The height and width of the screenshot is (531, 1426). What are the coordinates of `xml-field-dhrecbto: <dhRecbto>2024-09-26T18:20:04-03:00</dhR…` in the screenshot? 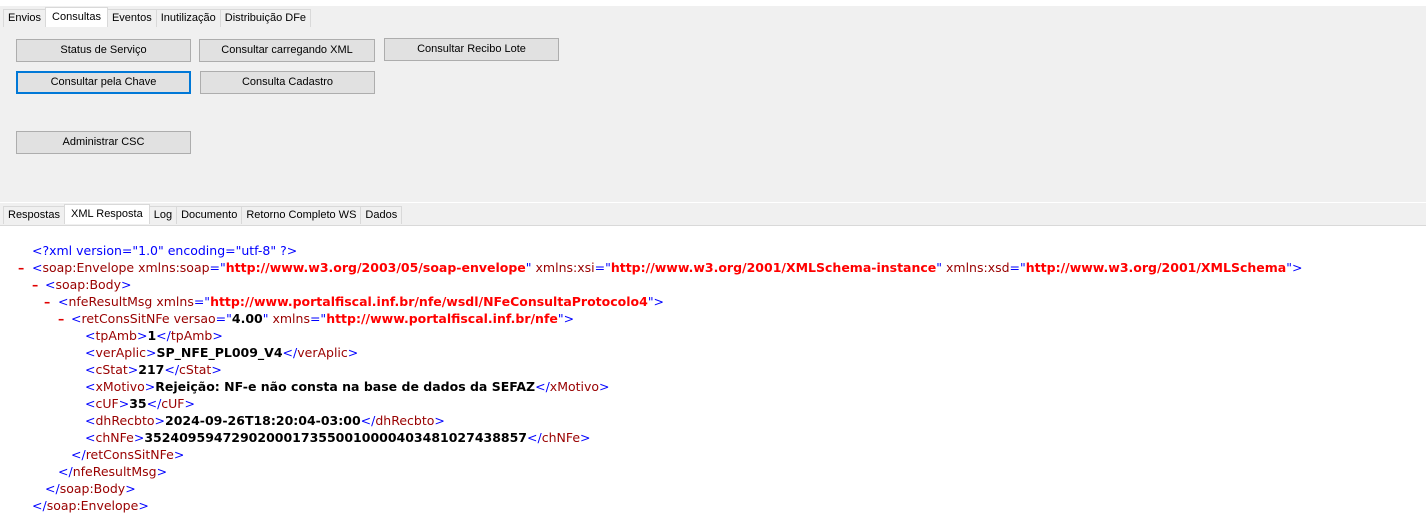 It's located at (265, 420).